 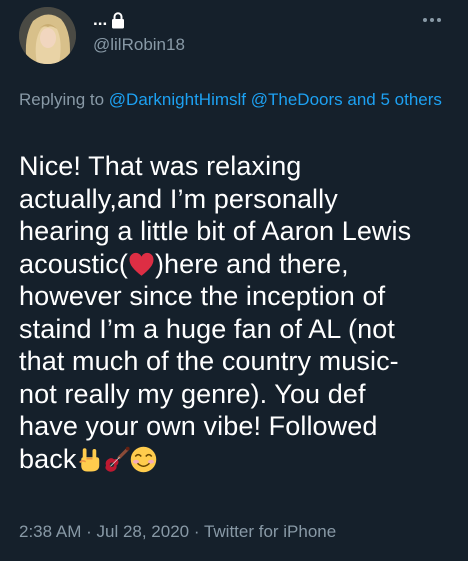 I want to click on tweet-line-part: acoustic(, so click(x=73, y=263).